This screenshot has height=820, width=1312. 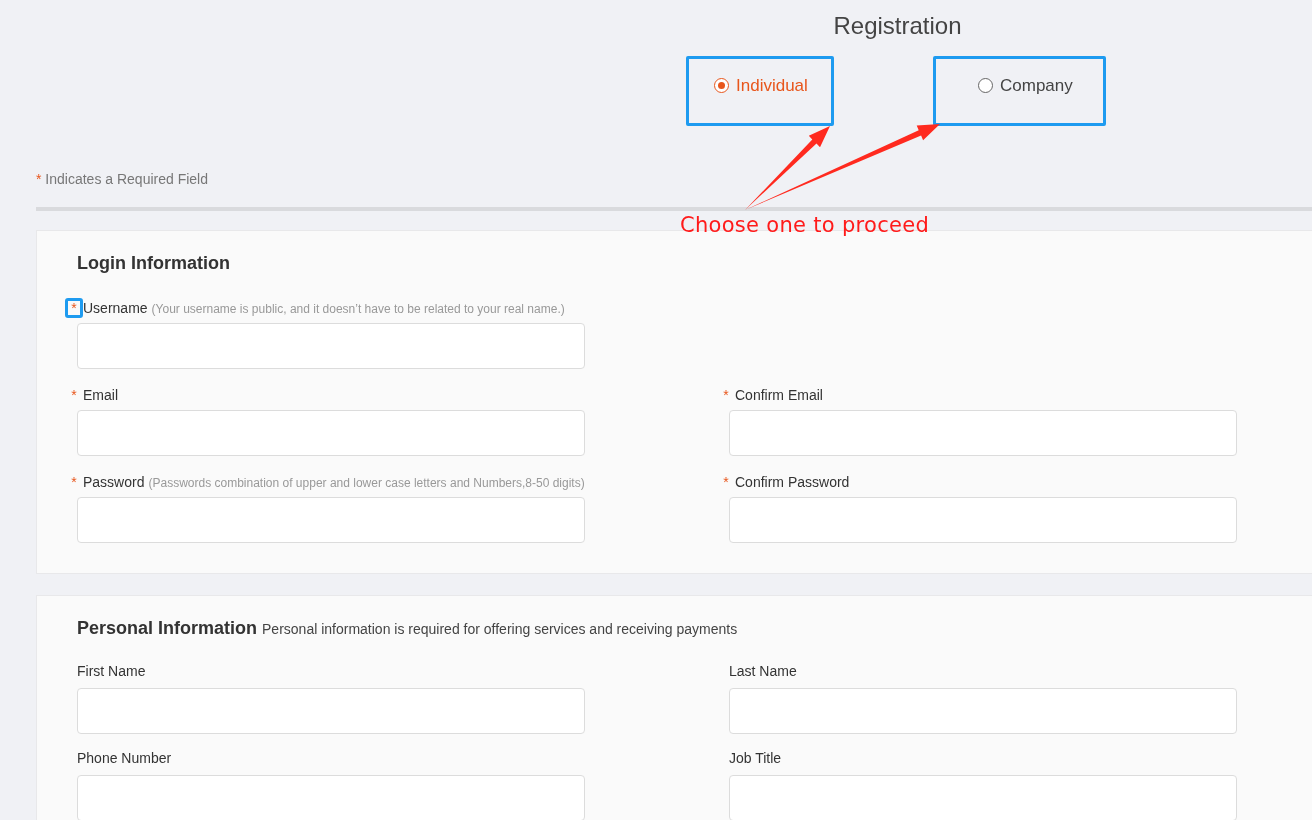 What do you see at coordinates (114, 482) in the screenshot?
I see `field-label: Password` at bounding box center [114, 482].